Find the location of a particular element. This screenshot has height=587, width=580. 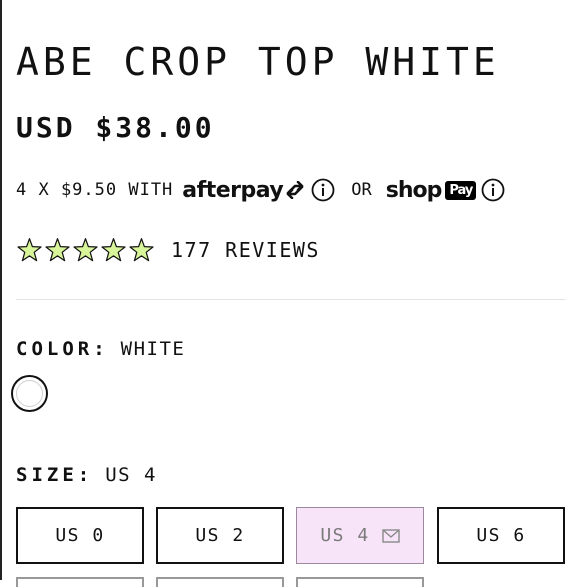

or-text: OR is located at coordinates (361, 190).